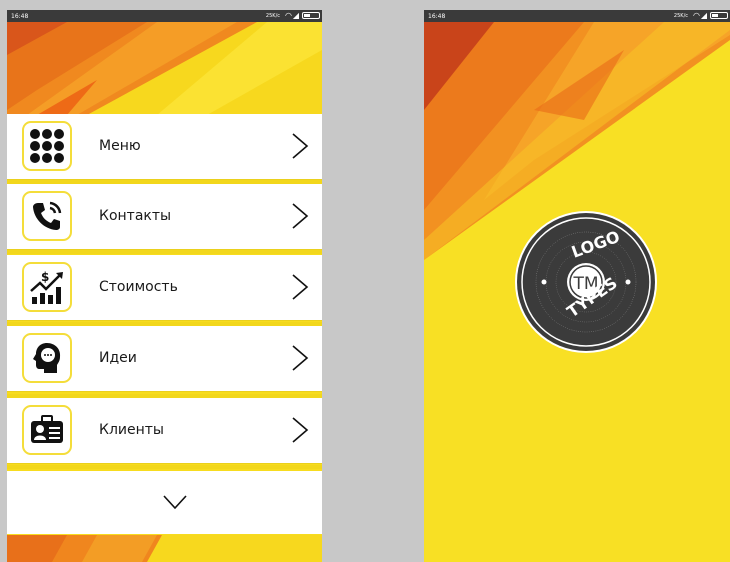 This screenshot has height=562, width=730. I want to click on price-chart-icon: $, so click(47, 287).